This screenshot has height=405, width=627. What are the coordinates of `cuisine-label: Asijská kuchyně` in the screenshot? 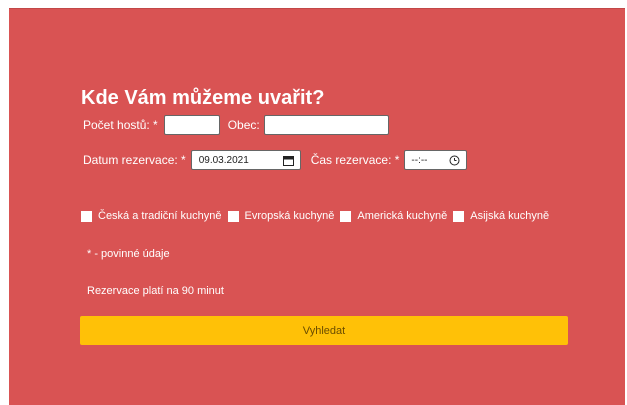 It's located at (510, 216).